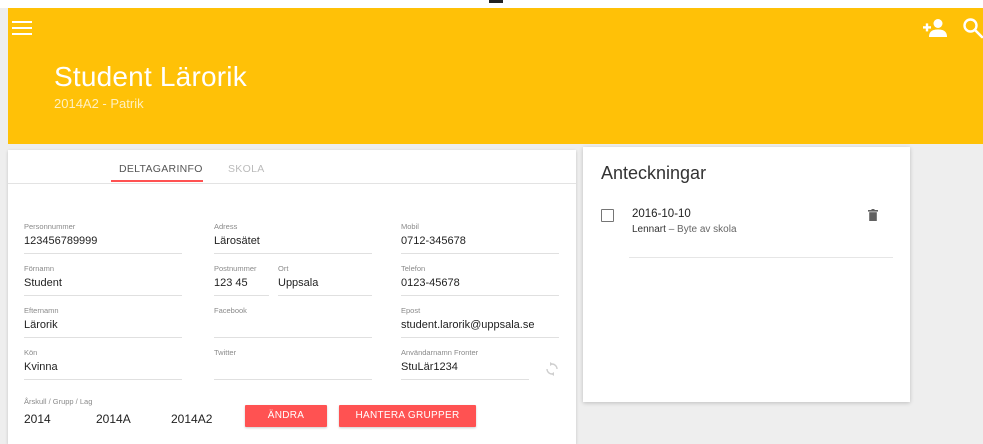 This screenshot has width=983, height=444. Describe the element at coordinates (103, 280) in the screenshot. I see `field-fornamn: Förnamn Student` at that location.